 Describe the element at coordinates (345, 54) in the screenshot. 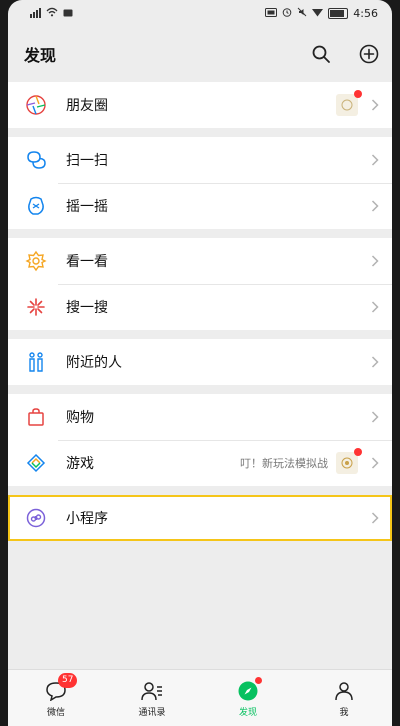

I see `header-actions` at that location.